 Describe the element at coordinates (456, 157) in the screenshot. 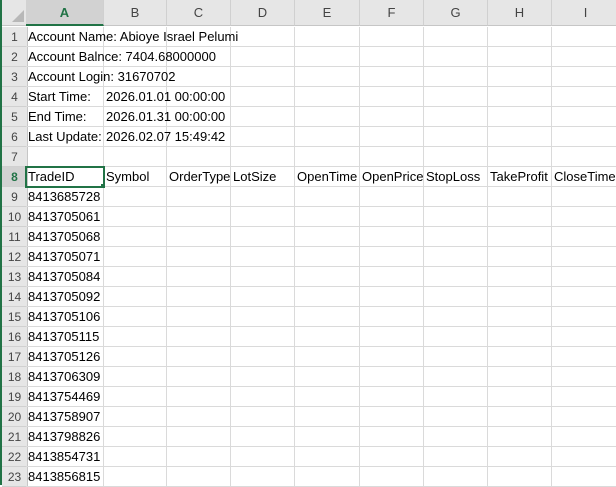

I see `cell-G7` at that location.